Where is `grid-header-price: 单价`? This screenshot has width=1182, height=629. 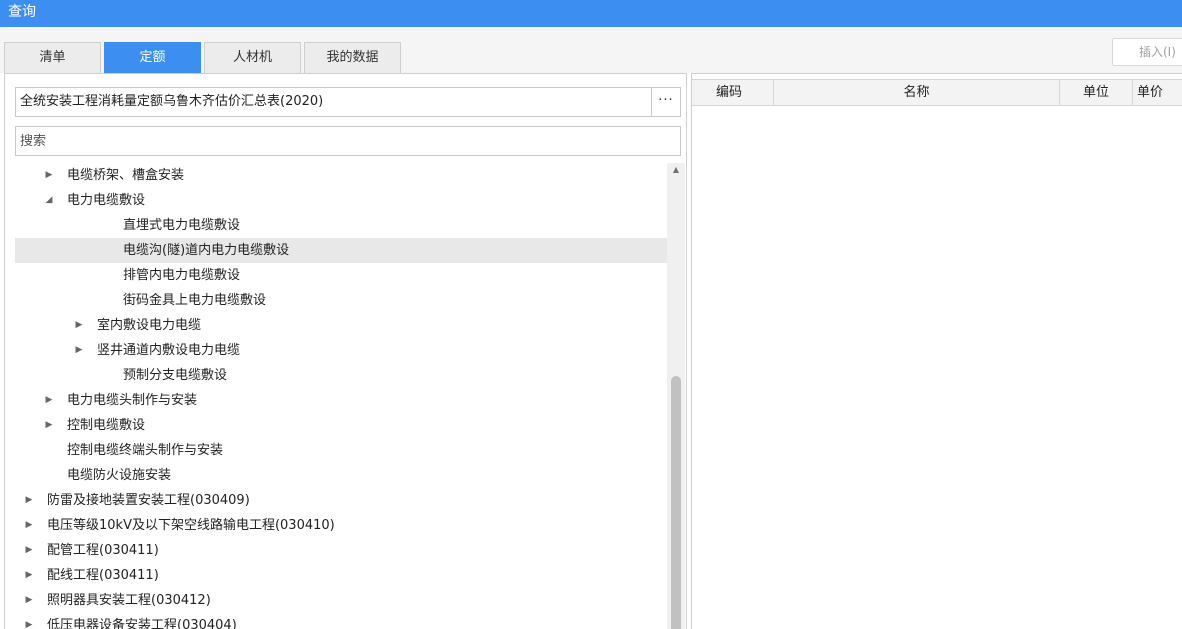 grid-header-price: 单价 is located at coordinates (1157, 92).